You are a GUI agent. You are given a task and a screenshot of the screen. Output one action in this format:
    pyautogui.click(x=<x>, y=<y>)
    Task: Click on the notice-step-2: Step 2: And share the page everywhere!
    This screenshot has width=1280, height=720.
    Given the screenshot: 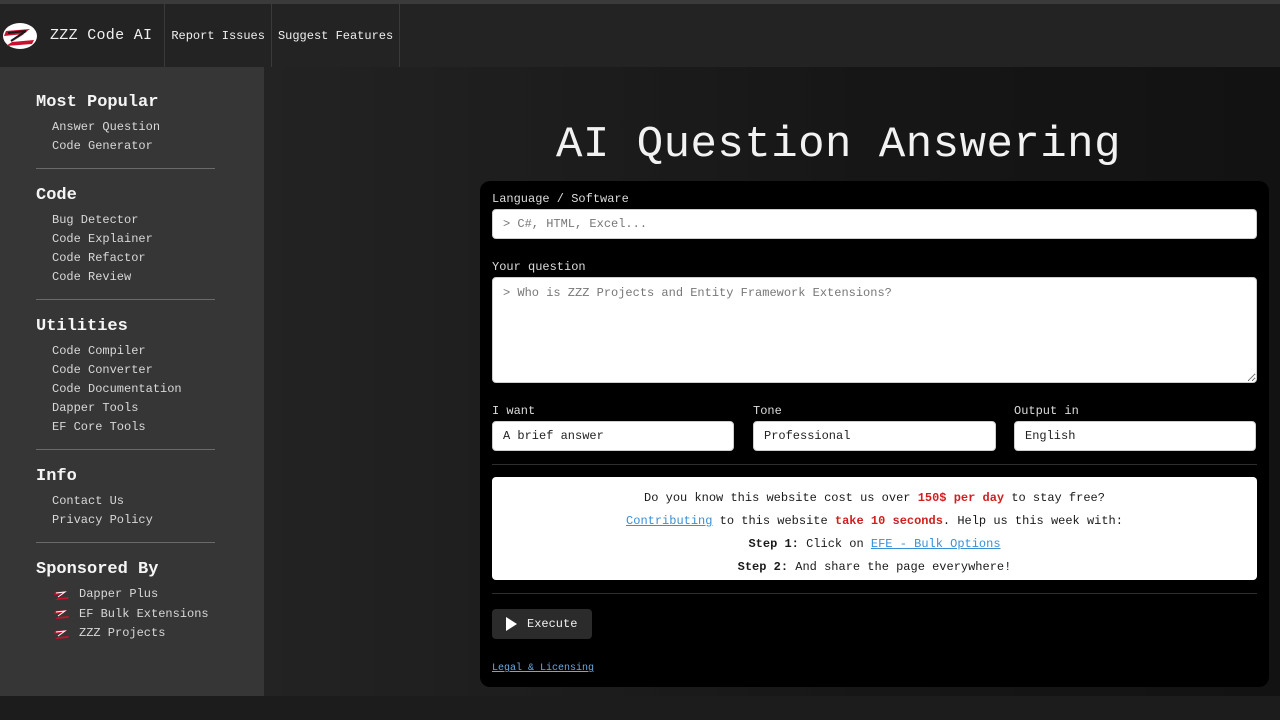 What is the action you would take?
    pyautogui.click(x=874, y=567)
    